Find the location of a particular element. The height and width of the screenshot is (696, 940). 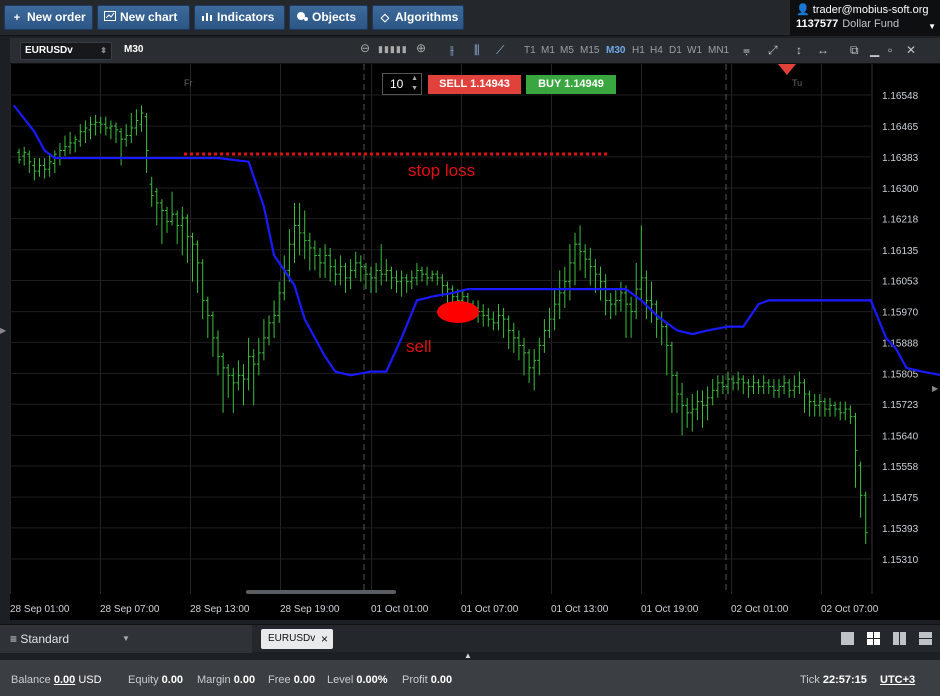

line-chart-icon: ⟋ is located at coordinates (500, 50).